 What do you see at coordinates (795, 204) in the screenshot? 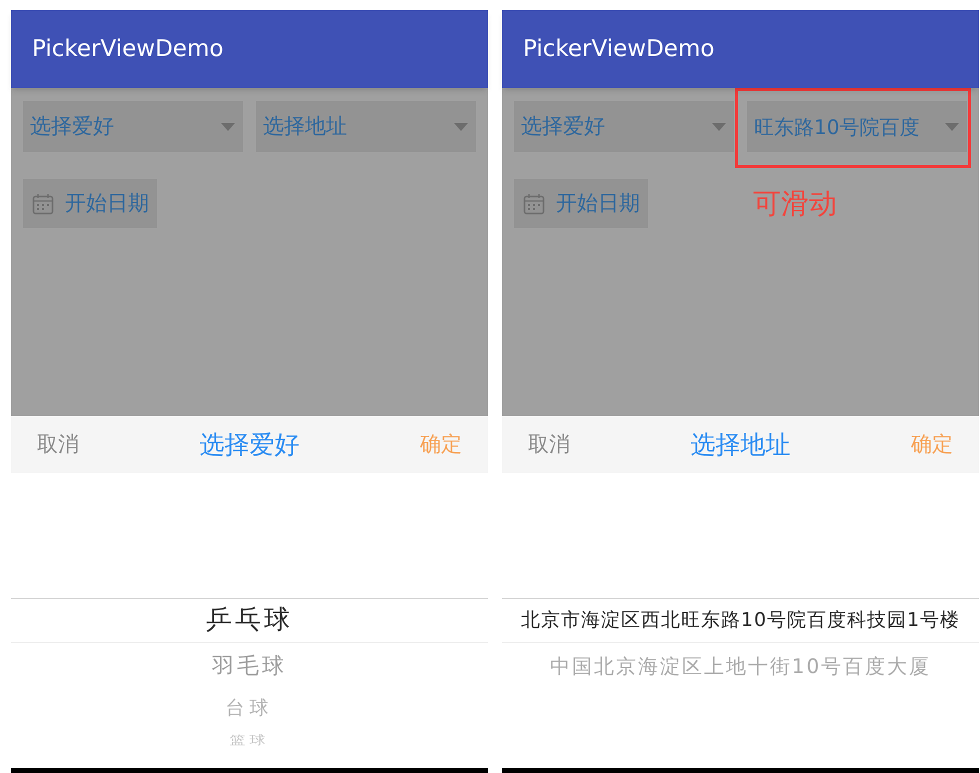
I see `annotation-text: 可滑动` at bounding box center [795, 204].